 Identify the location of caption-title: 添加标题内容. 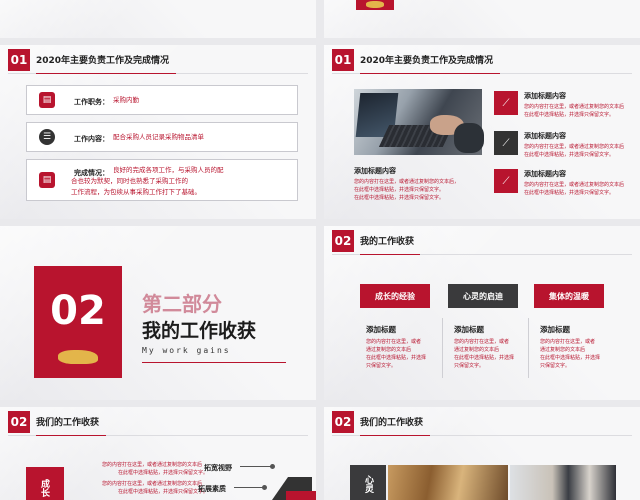
(375, 171).